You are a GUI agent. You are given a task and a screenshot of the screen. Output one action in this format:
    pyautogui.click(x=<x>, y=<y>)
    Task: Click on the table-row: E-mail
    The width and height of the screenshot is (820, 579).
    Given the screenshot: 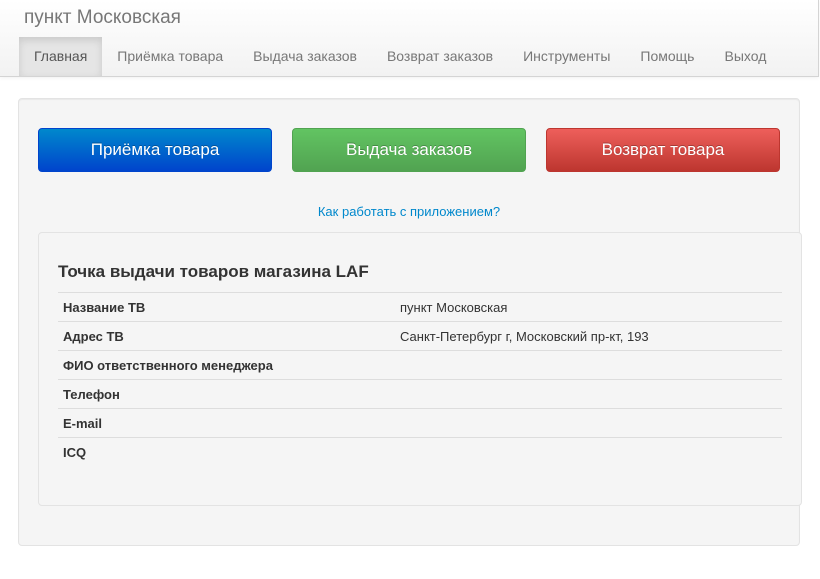 What is the action you would take?
    pyautogui.click(x=420, y=423)
    